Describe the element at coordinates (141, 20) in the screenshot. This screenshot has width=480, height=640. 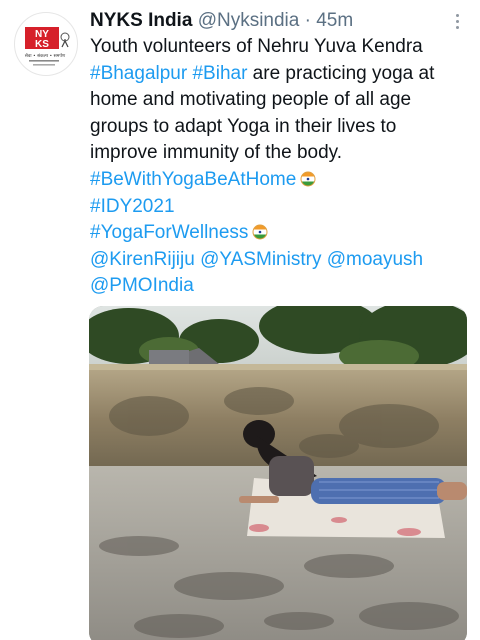
I see `author-name: NYKS India` at that location.